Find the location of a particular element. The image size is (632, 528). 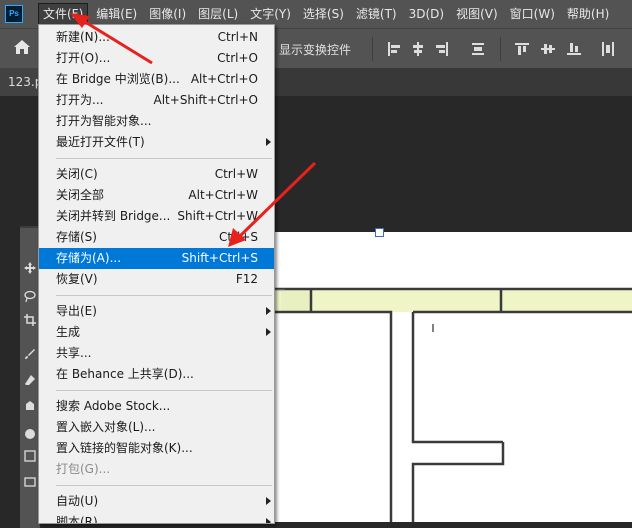

menu-item-open-as: 打开为... Alt+Shift+Ctrl+O is located at coordinates (156, 100).